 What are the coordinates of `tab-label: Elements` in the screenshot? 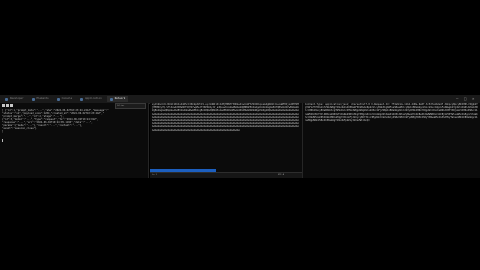 It's located at (42, 98).